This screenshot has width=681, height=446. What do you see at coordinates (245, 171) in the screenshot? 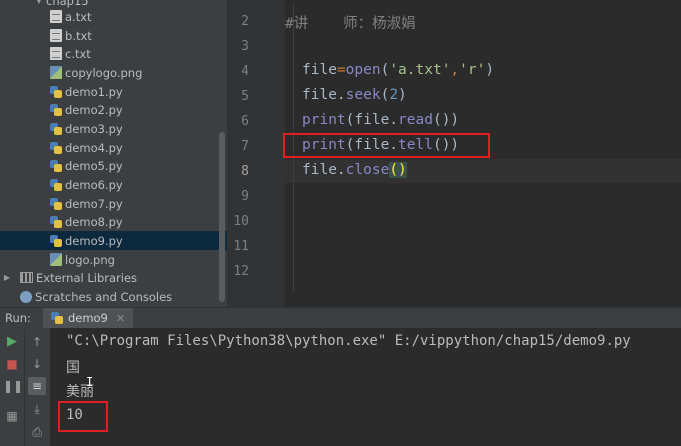
I see `line-number-active: 8` at bounding box center [245, 171].